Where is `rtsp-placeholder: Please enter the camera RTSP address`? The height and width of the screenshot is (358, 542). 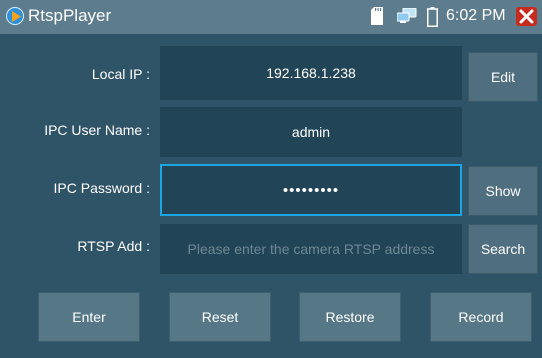
rtsp-placeholder: Please enter the camera RTSP address is located at coordinates (311, 249).